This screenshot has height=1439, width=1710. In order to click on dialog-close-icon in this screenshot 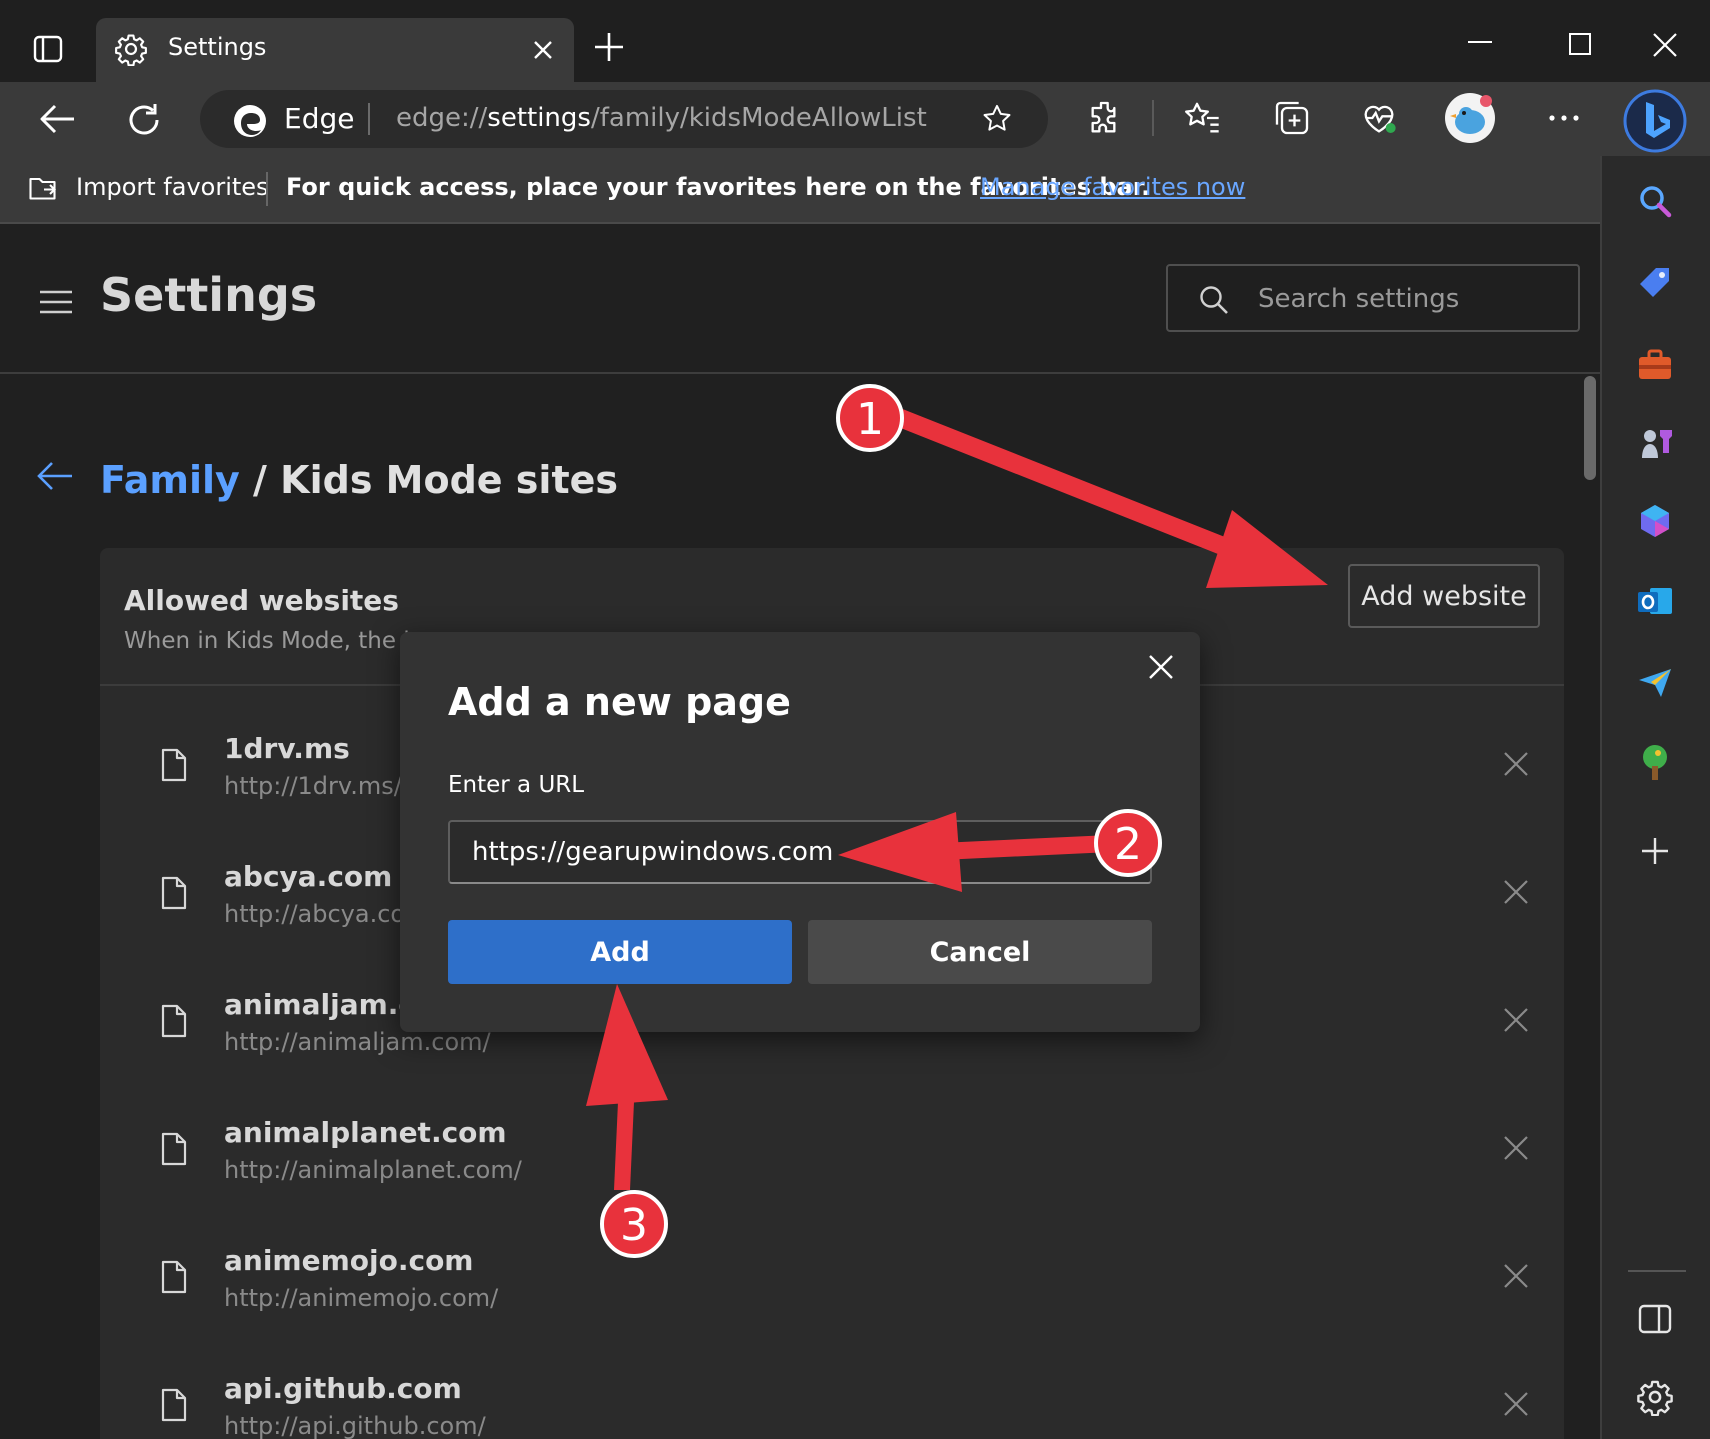, I will do `click(1161, 667)`.